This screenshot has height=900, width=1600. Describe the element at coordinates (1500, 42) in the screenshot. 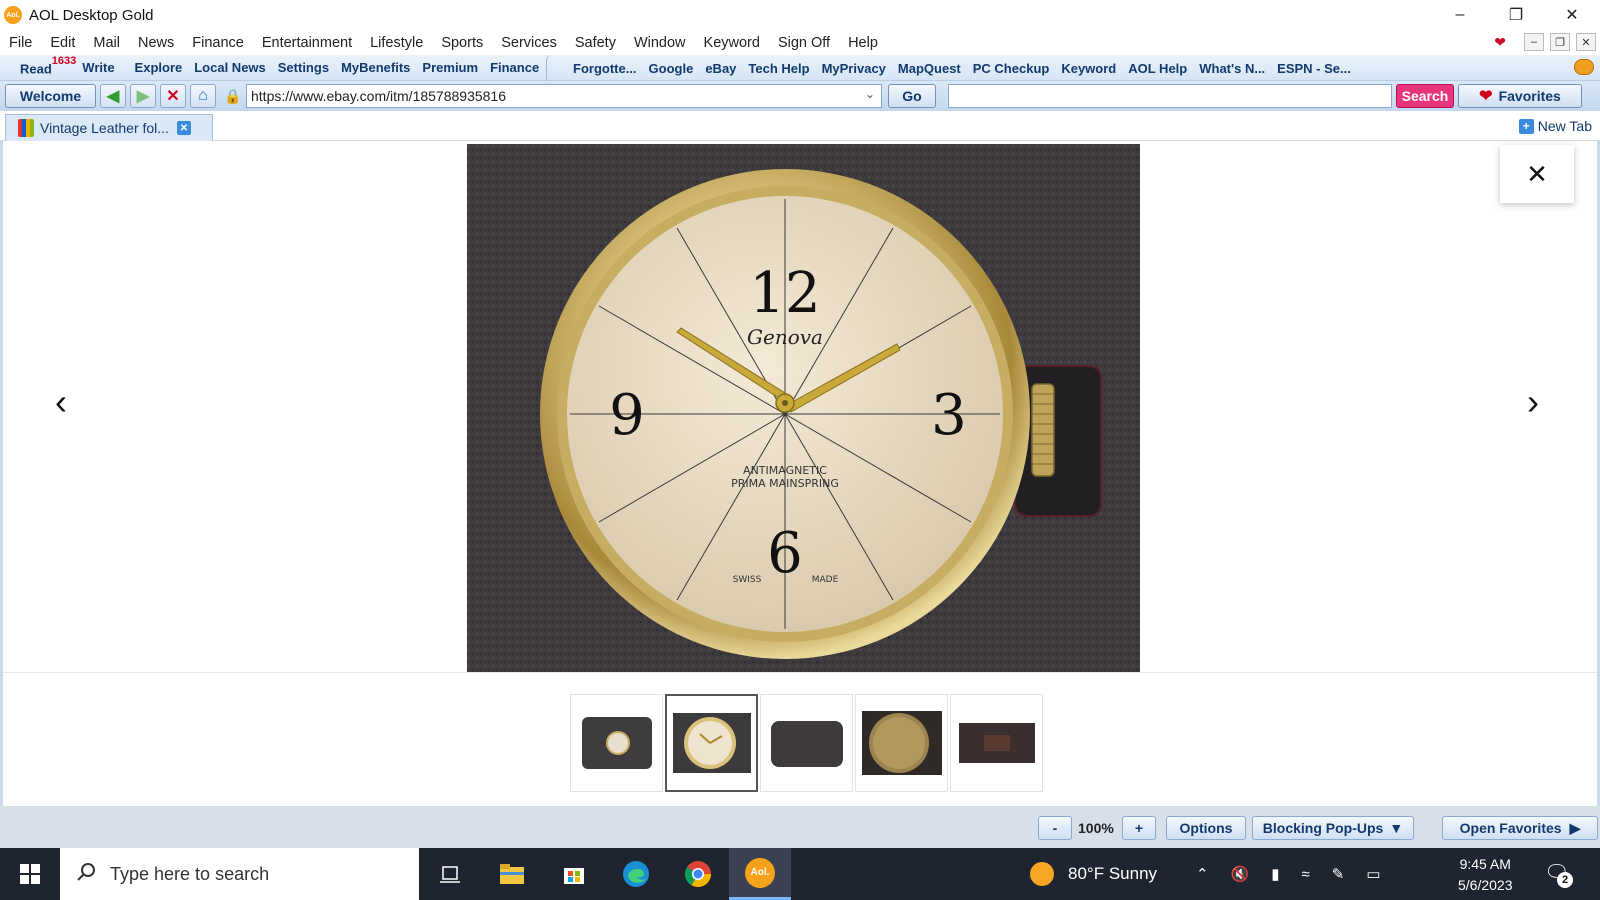

I see `heart-icon: ❤` at that location.